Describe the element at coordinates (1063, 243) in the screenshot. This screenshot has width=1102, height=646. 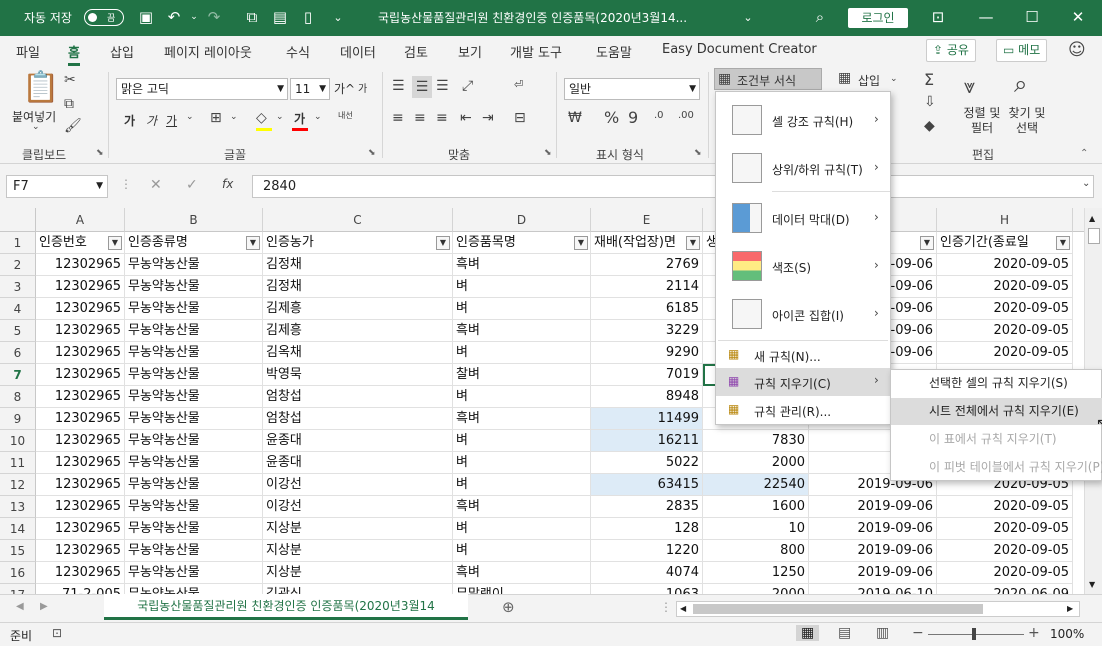
I see `filter-dropdown-icon: ▼` at that location.